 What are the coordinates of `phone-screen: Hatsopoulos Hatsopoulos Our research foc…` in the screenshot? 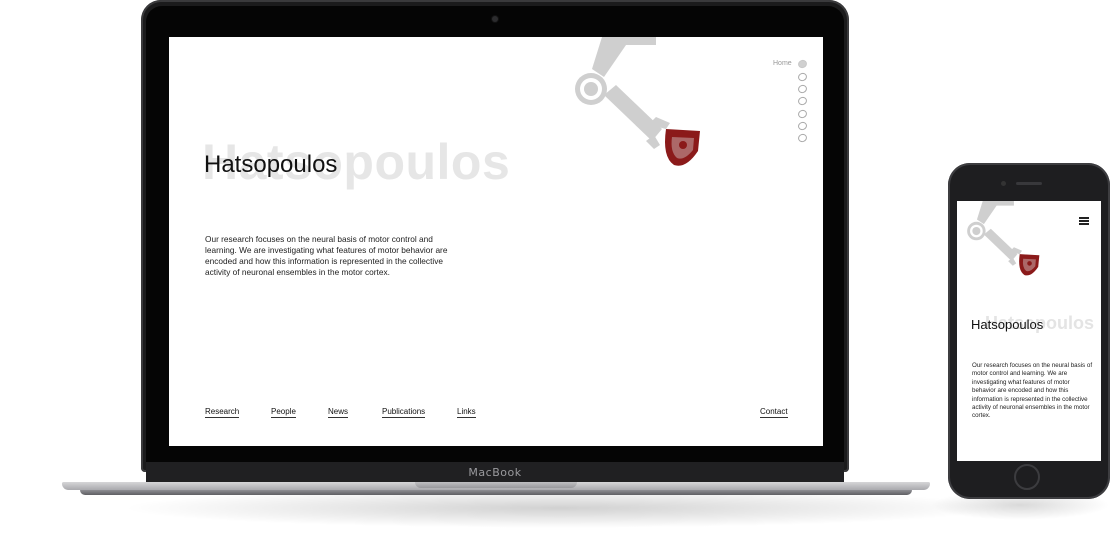 It's located at (1029, 331).